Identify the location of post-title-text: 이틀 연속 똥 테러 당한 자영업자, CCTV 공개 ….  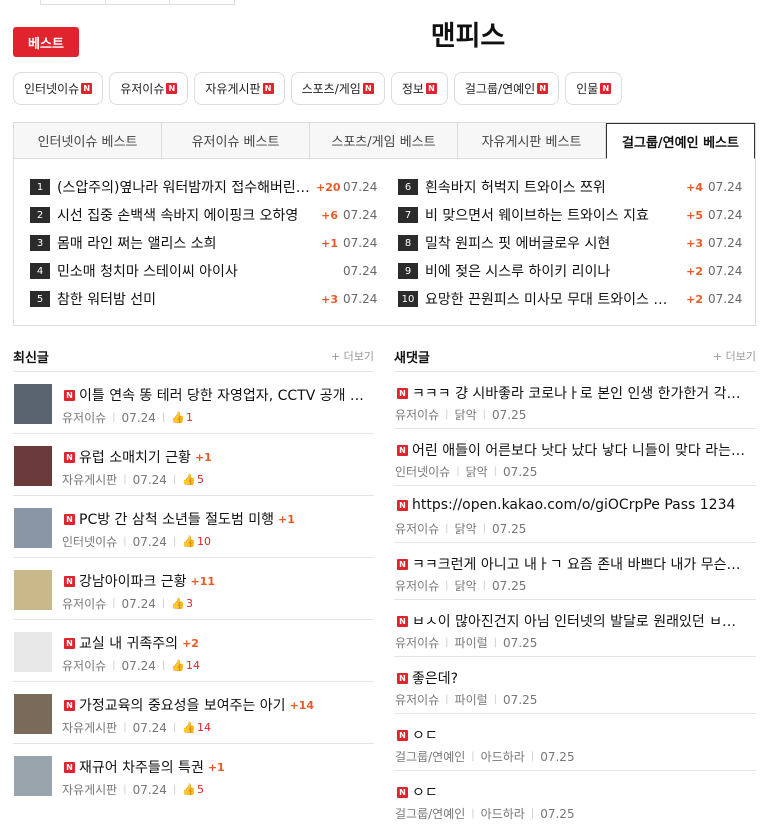
(221, 395).